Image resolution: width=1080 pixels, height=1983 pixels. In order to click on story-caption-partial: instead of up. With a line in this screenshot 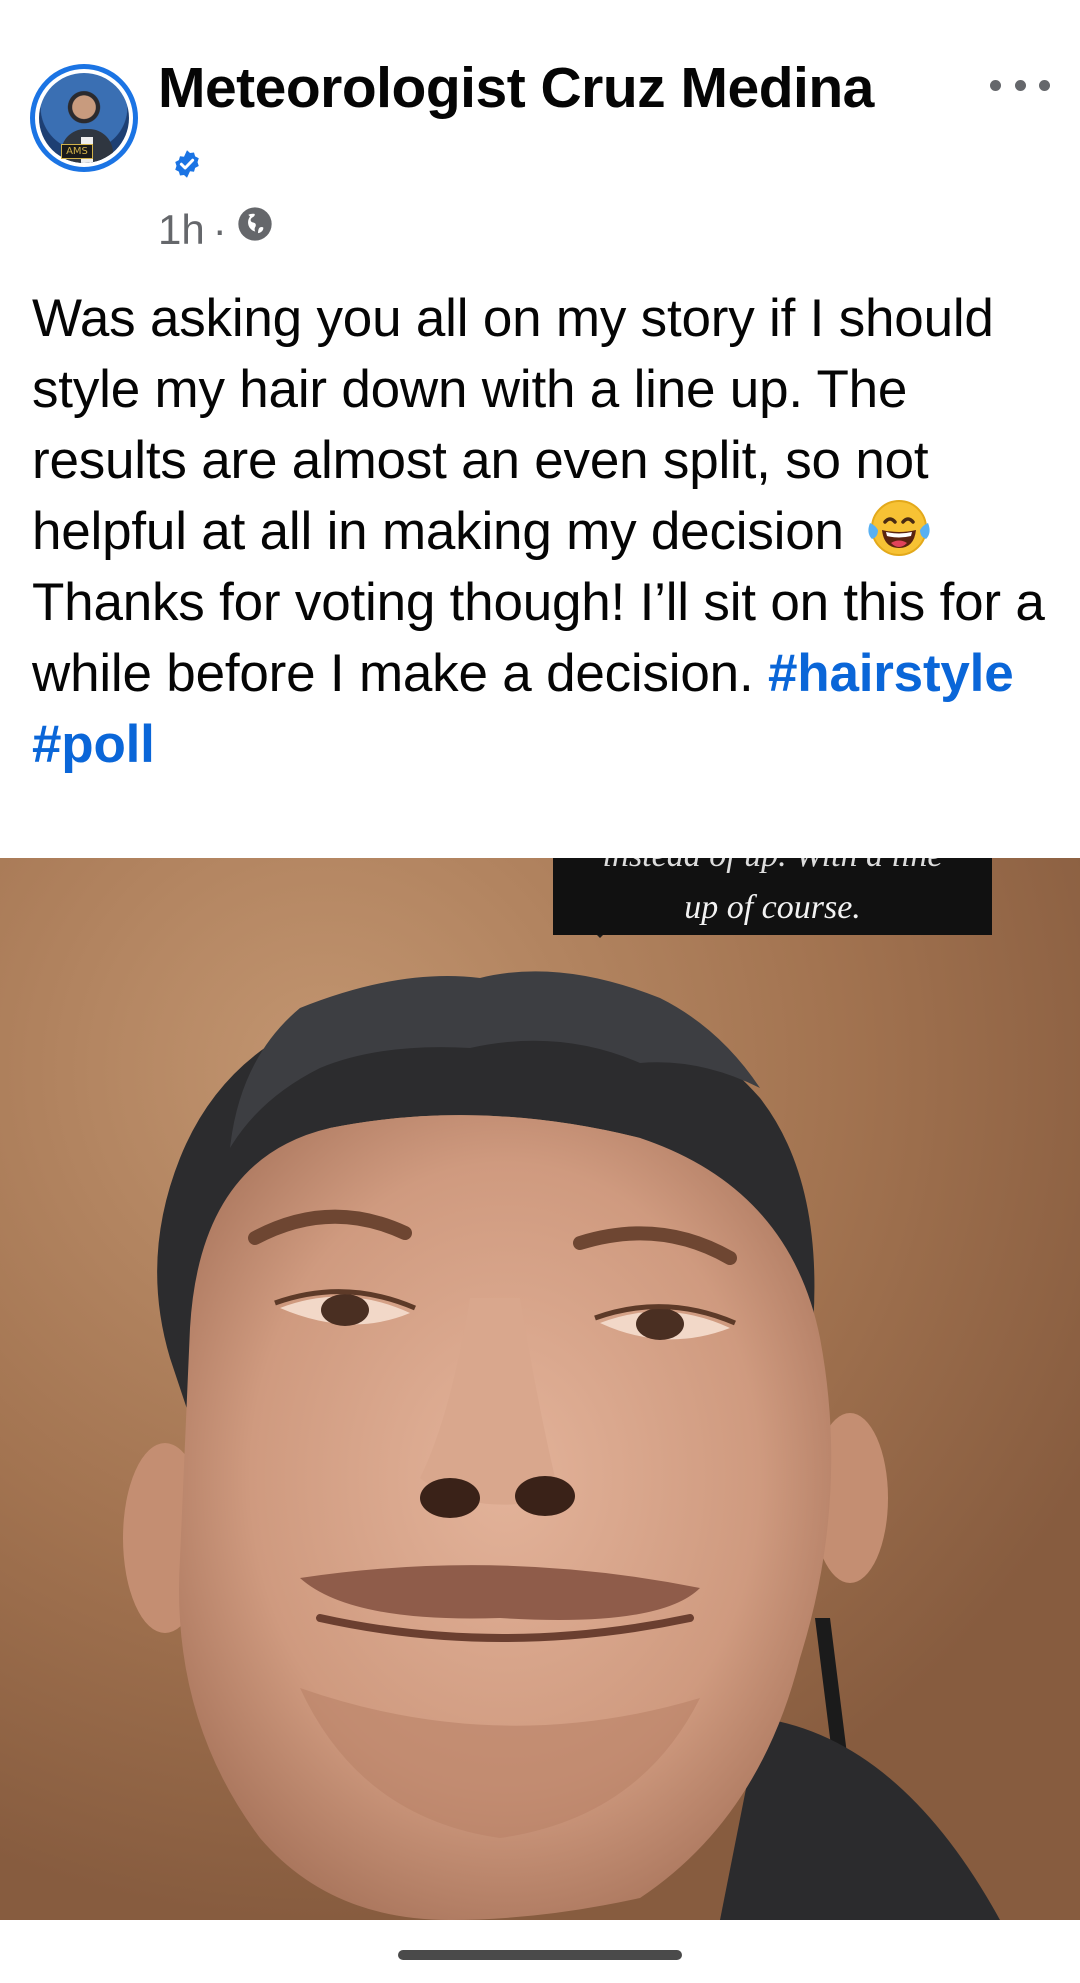, I will do `click(772, 867)`.